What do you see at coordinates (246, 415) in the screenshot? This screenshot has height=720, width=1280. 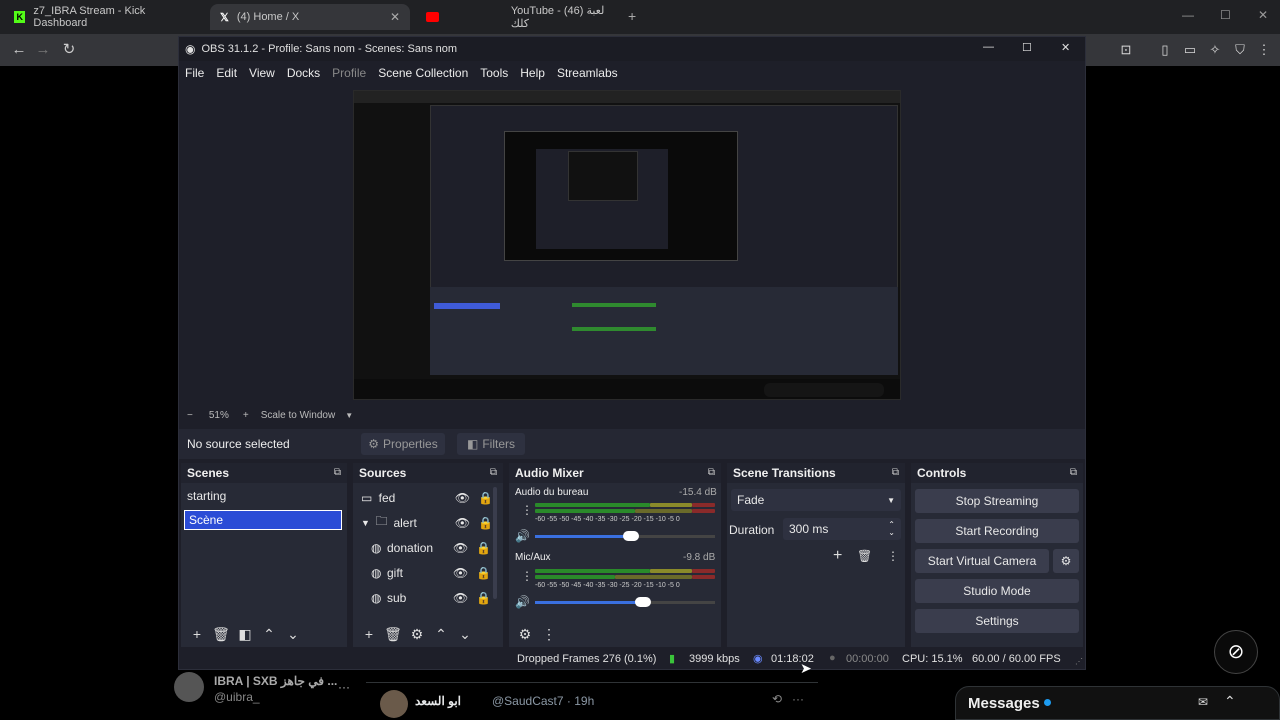 I see `zoom-in-icon: +` at bounding box center [246, 415].